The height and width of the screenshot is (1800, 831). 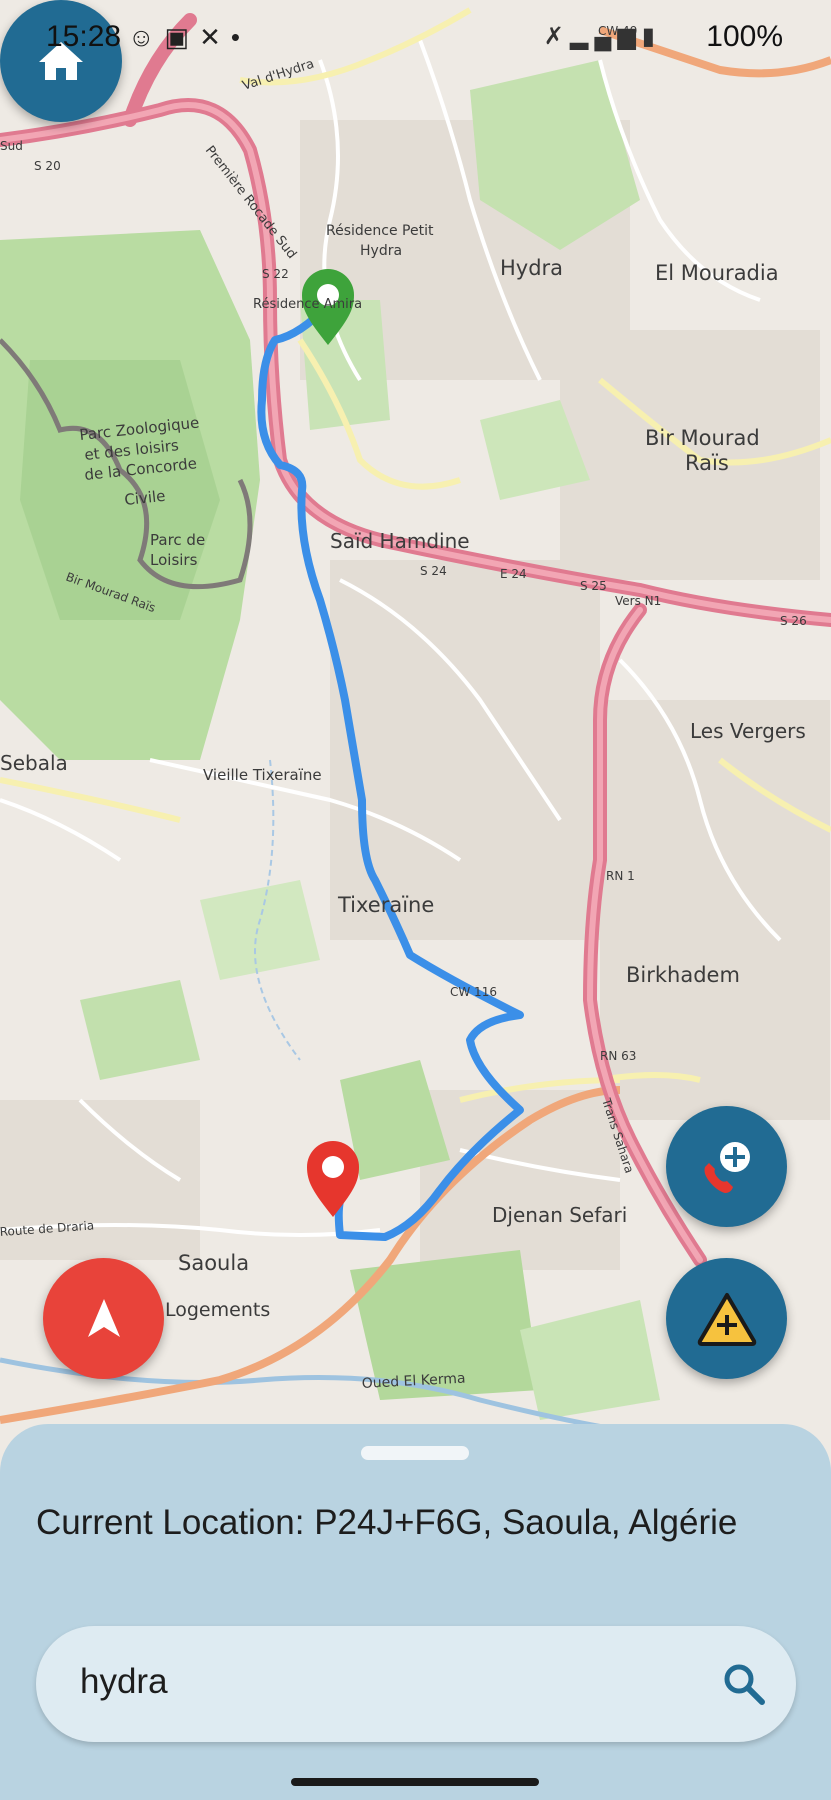 What do you see at coordinates (415, 39) in the screenshot?
I see `status-bar: 15:28 ☺▣✕• ✗▂▄▆▮ 100%` at bounding box center [415, 39].